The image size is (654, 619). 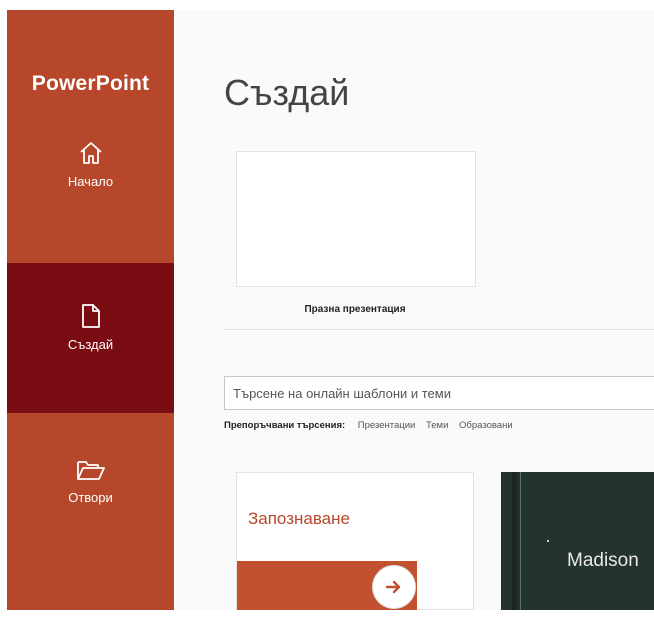 I want to click on sidebar-item-new: Създай, so click(x=90, y=338).